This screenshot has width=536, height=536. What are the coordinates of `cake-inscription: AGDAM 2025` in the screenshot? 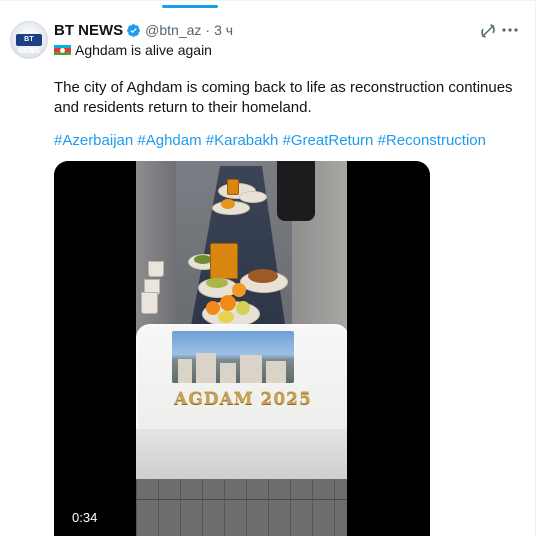 It's located at (243, 399).